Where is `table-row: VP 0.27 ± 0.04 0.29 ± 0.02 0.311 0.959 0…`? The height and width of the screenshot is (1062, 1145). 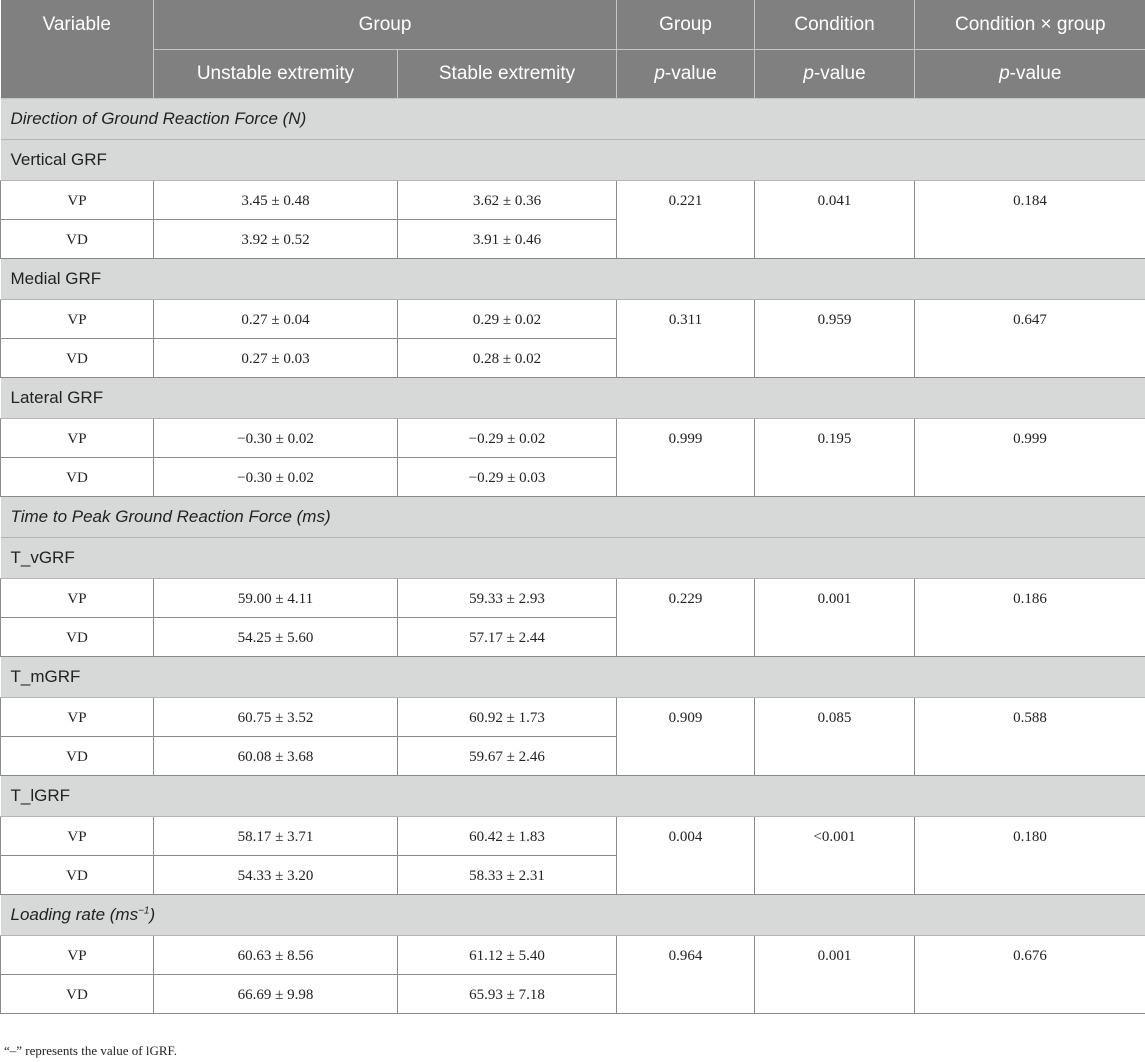
table-row: VP 0.27 ± 0.04 0.29 ± 0.02 0.311 0.959 0… is located at coordinates (572, 338).